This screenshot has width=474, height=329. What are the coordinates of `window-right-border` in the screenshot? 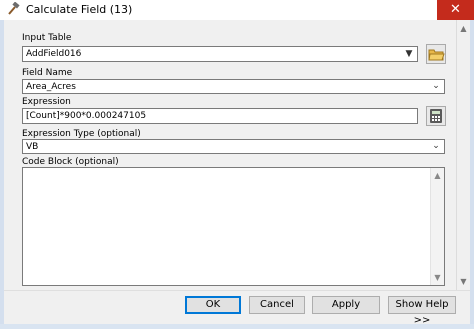 It's located at (472, 172).